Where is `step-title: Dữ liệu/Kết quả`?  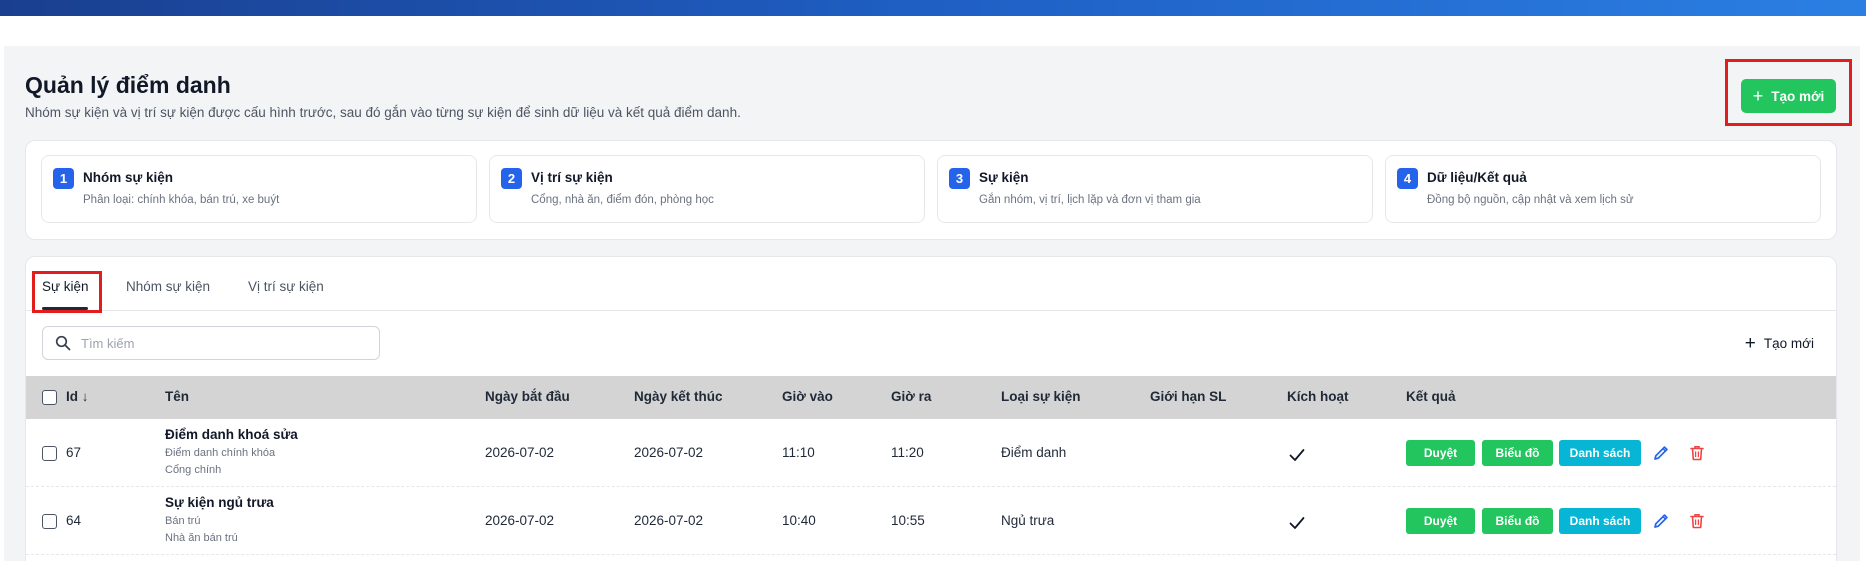
step-title: Dữ liệu/Kết quả is located at coordinates (1477, 177).